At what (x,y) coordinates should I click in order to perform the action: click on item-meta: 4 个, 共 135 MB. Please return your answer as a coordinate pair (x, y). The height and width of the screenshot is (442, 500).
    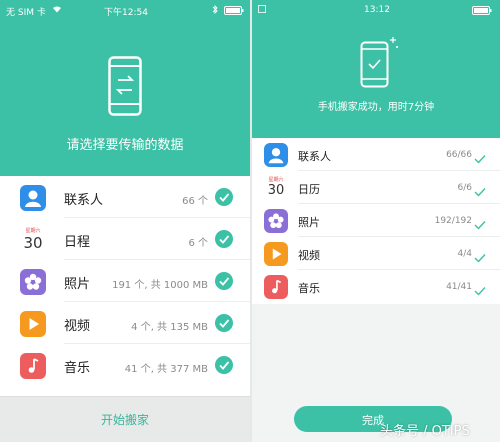
    Looking at the image, I should click on (169, 327).